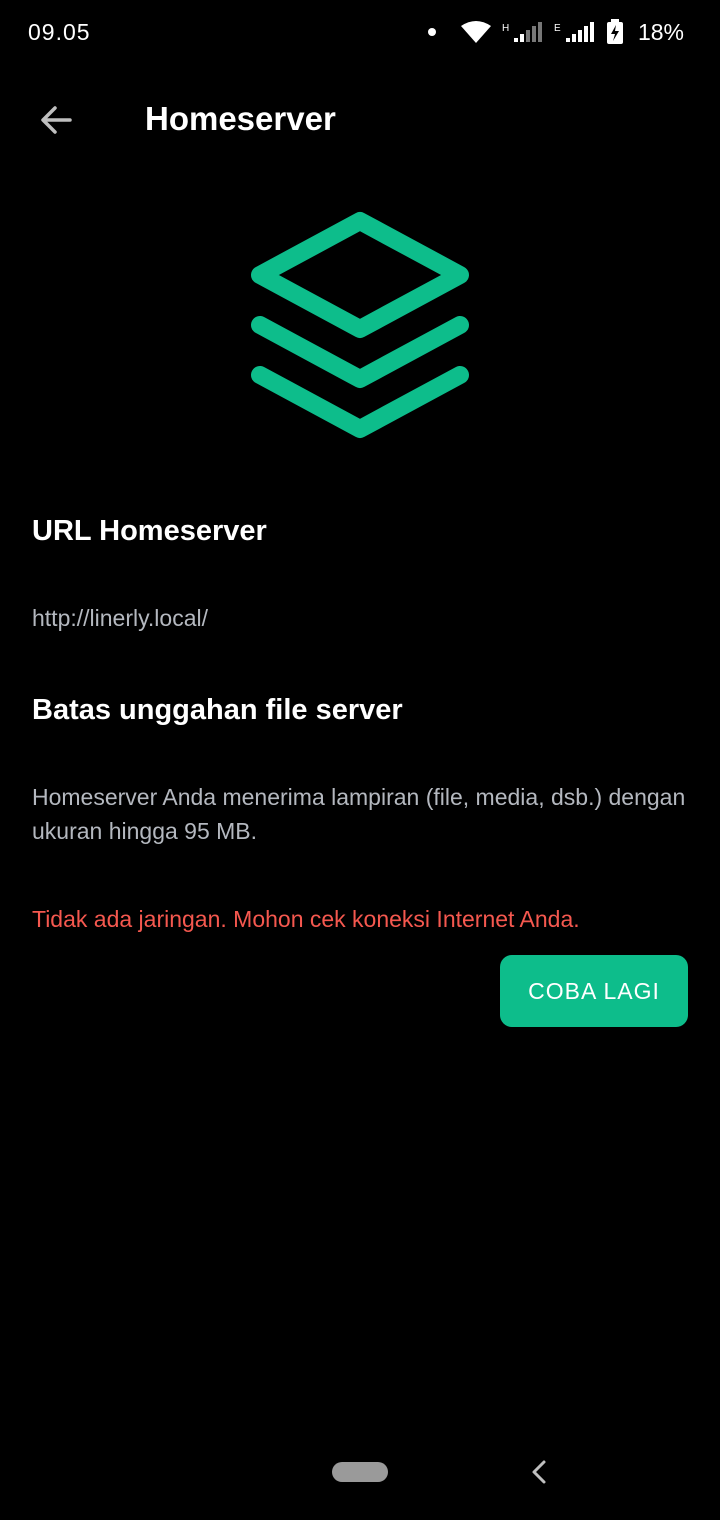  I want to click on upload-limit-title: Batas unggahan file server, so click(217, 710).